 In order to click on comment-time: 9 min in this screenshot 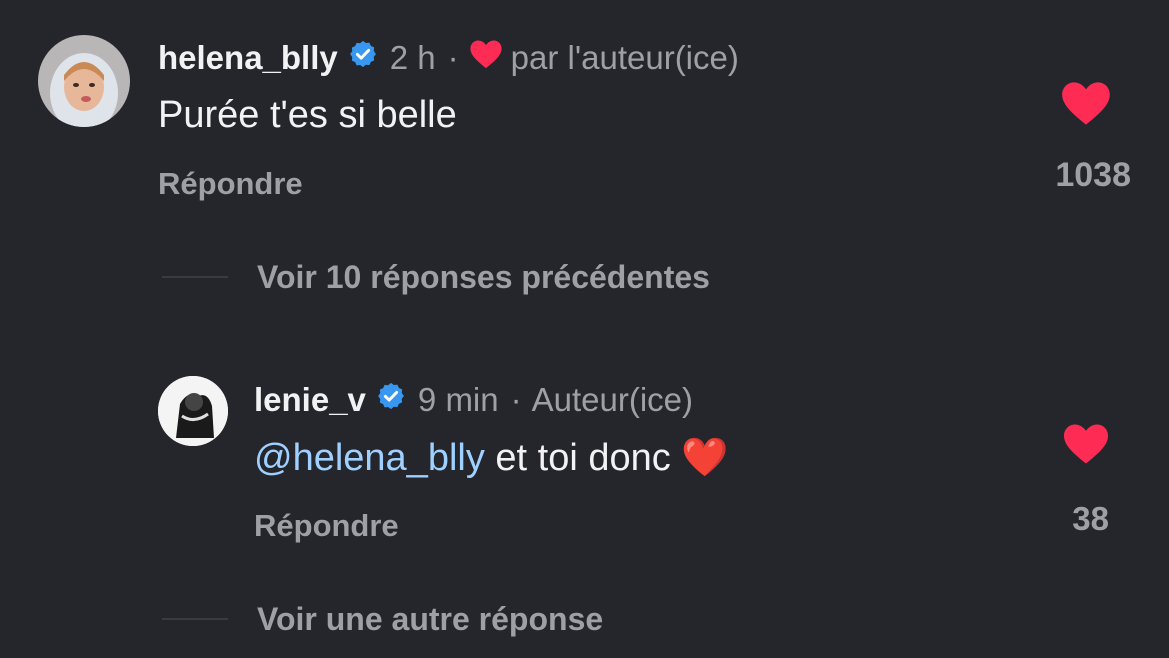, I will do `click(458, 399)`.